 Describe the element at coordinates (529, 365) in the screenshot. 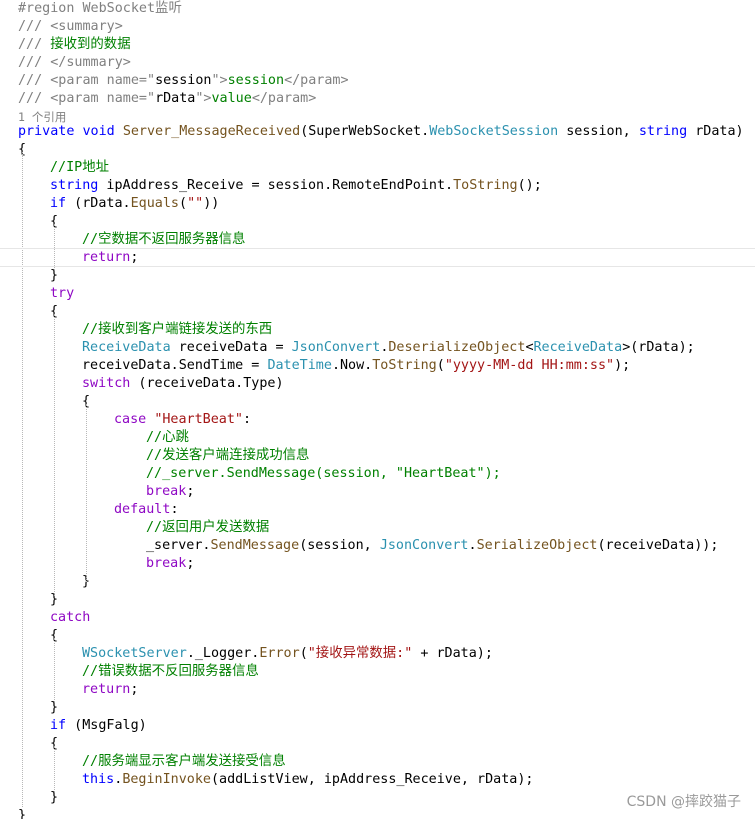

I see `code-token: "yyyy-MM-dd HH:mm:ss"` at that location.